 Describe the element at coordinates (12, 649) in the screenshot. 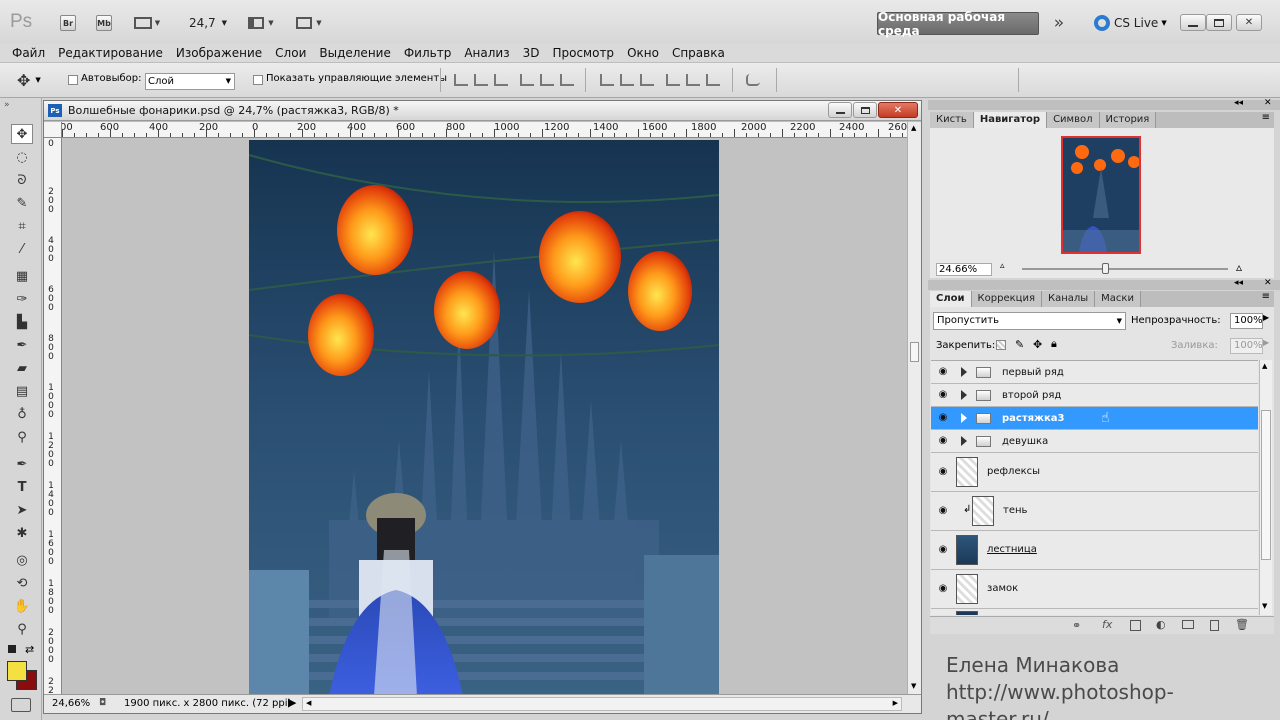

I see `default-colors-icon` at that location.